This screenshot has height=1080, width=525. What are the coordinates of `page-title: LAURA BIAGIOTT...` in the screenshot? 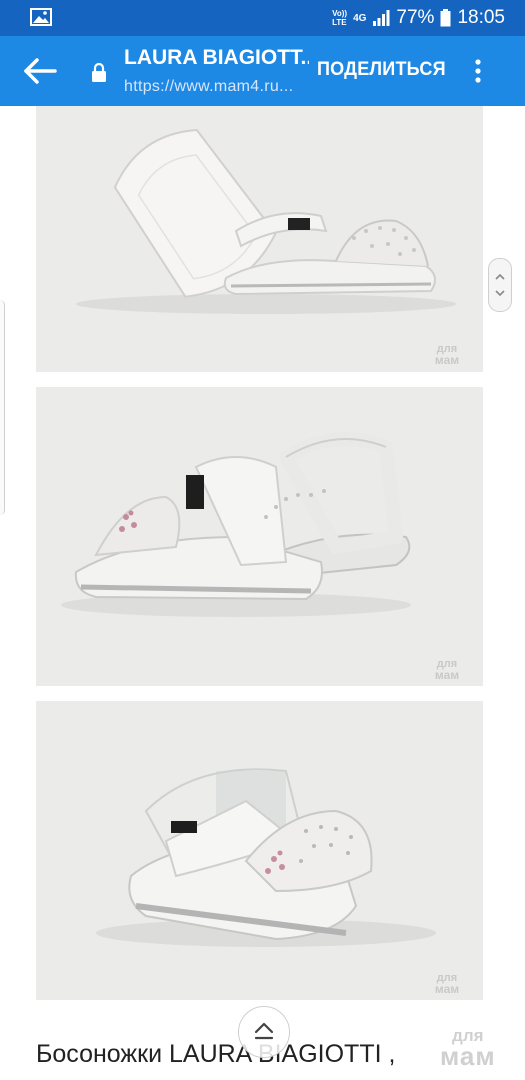 It's located at (216, 57).